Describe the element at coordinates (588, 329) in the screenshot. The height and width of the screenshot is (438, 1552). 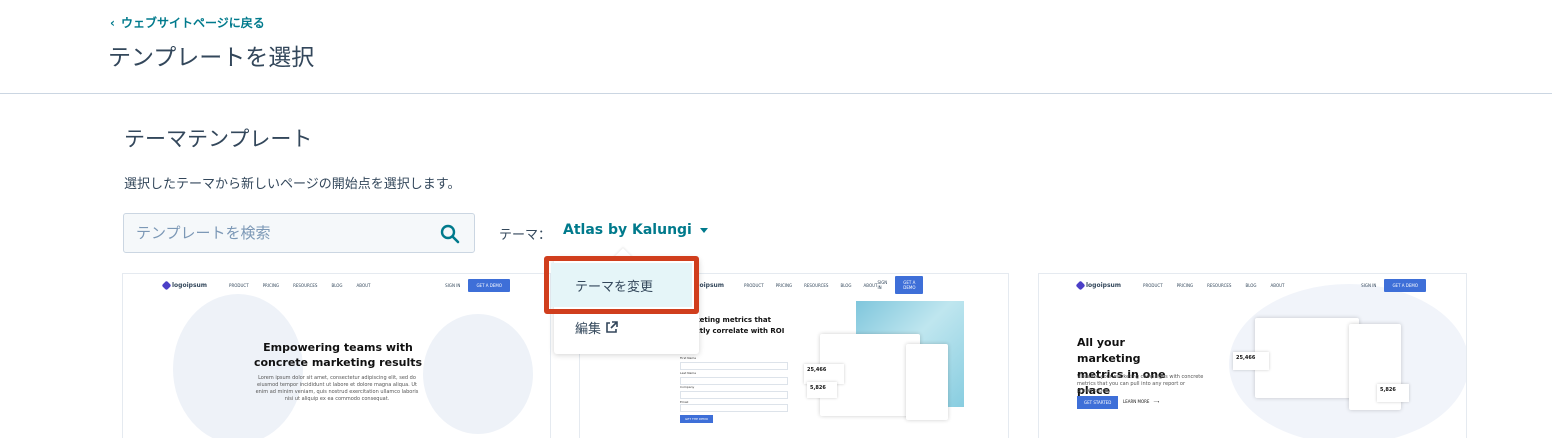
I see `edit-theme-label: 編集` at that location.